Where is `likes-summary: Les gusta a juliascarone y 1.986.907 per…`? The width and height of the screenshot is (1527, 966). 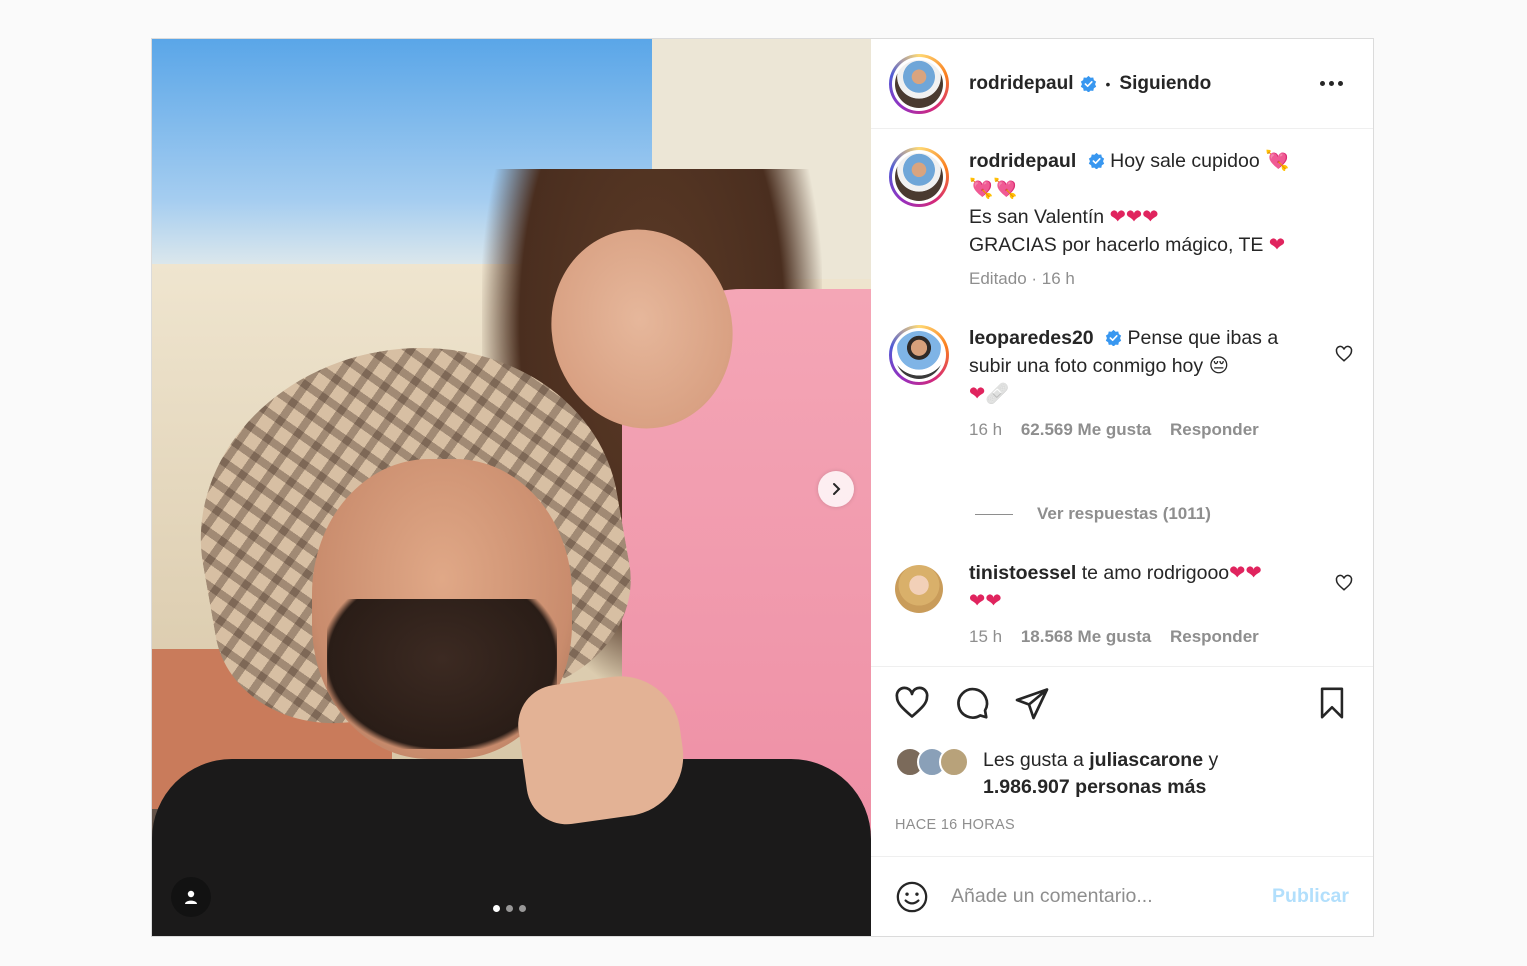
likes-summary: Les gusta a juliascarone y 1.986.907 per… is located at coordinates (1056, 774).